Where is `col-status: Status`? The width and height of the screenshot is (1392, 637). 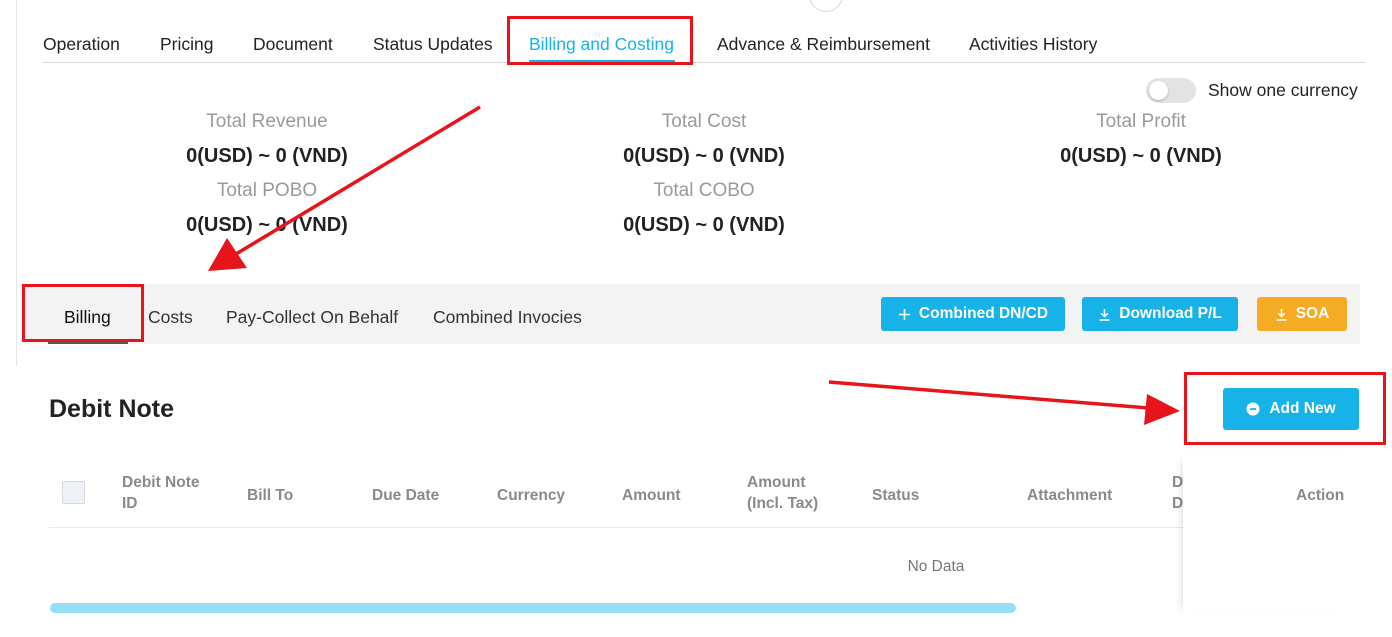 col-status: Status is located at coordinates (895, 495).